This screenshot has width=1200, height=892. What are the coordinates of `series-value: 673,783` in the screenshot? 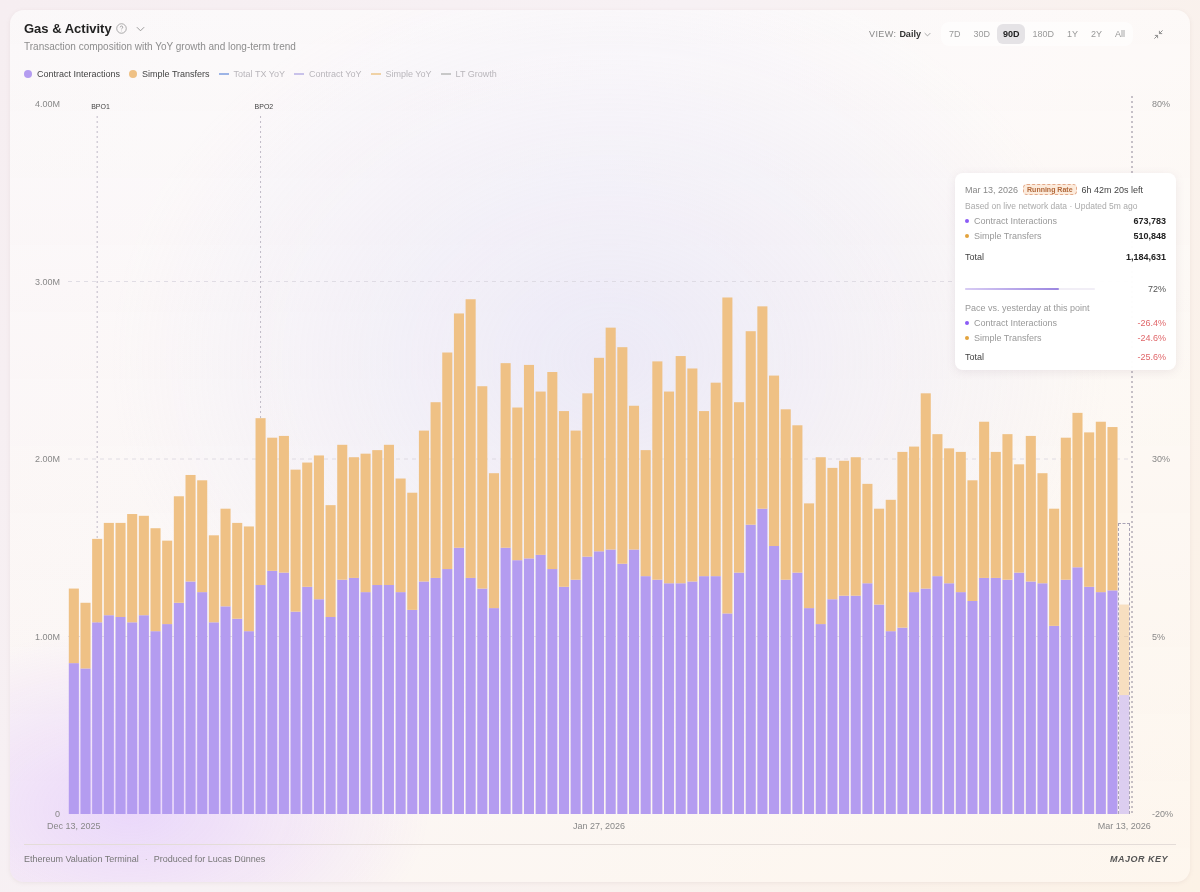 It's located at (1149, 221).